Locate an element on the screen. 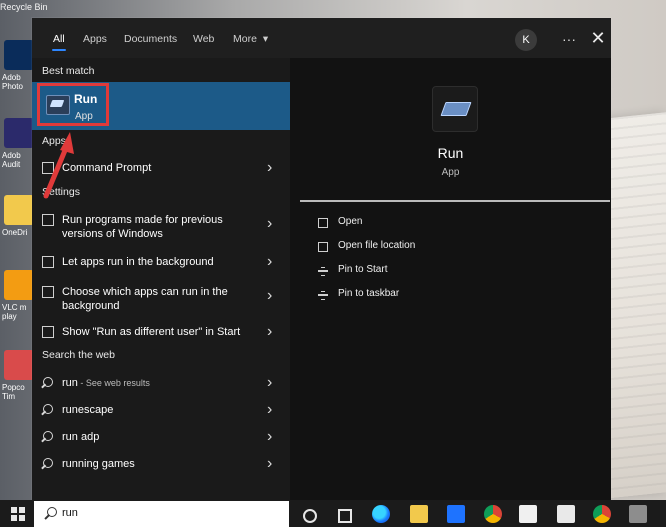 The height and width of the screenshot is (527, 666). tab-more-label: More is located at coordinates (245, 39).